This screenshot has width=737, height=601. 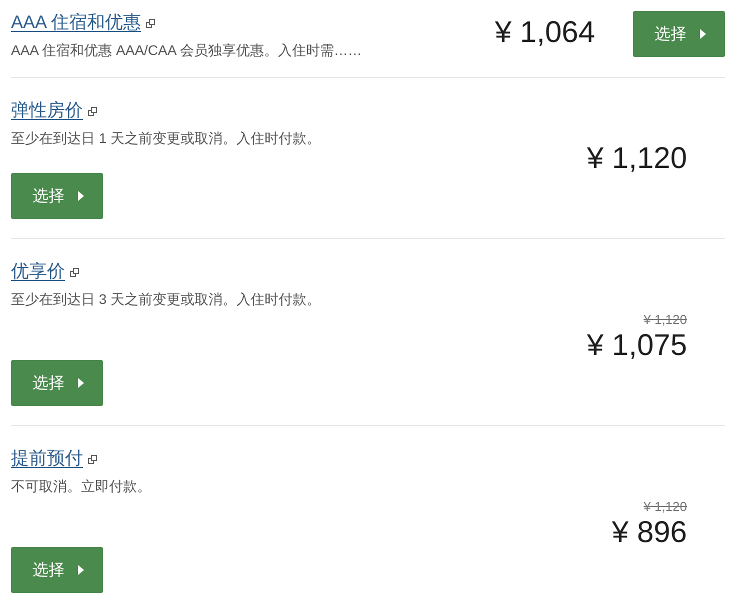 What do you see at coordinates (45, 271) in the screenshot?
I see `rate-title-link: 优享价` at bounding box center [45, 271].